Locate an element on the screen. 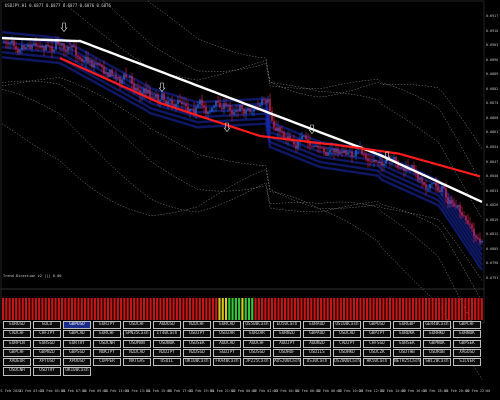 This screenshot has width=500, height=400. symbol-button-eu50cash: EU50Cash is located at coordinates (287, 325).